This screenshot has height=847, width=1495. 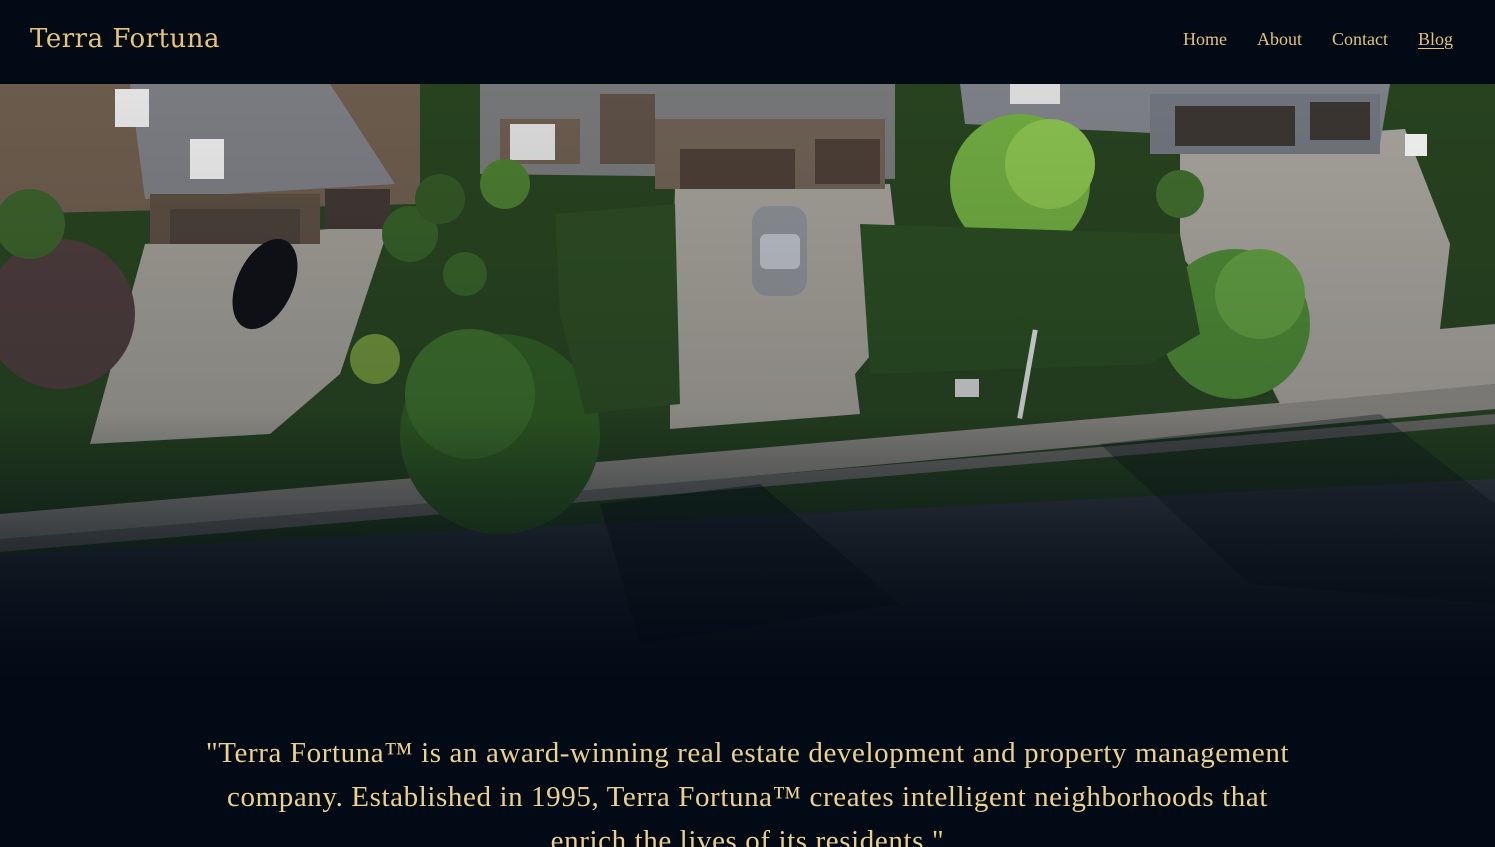 I want to click on nav-about-link: About, so click(x=1279, y=39).